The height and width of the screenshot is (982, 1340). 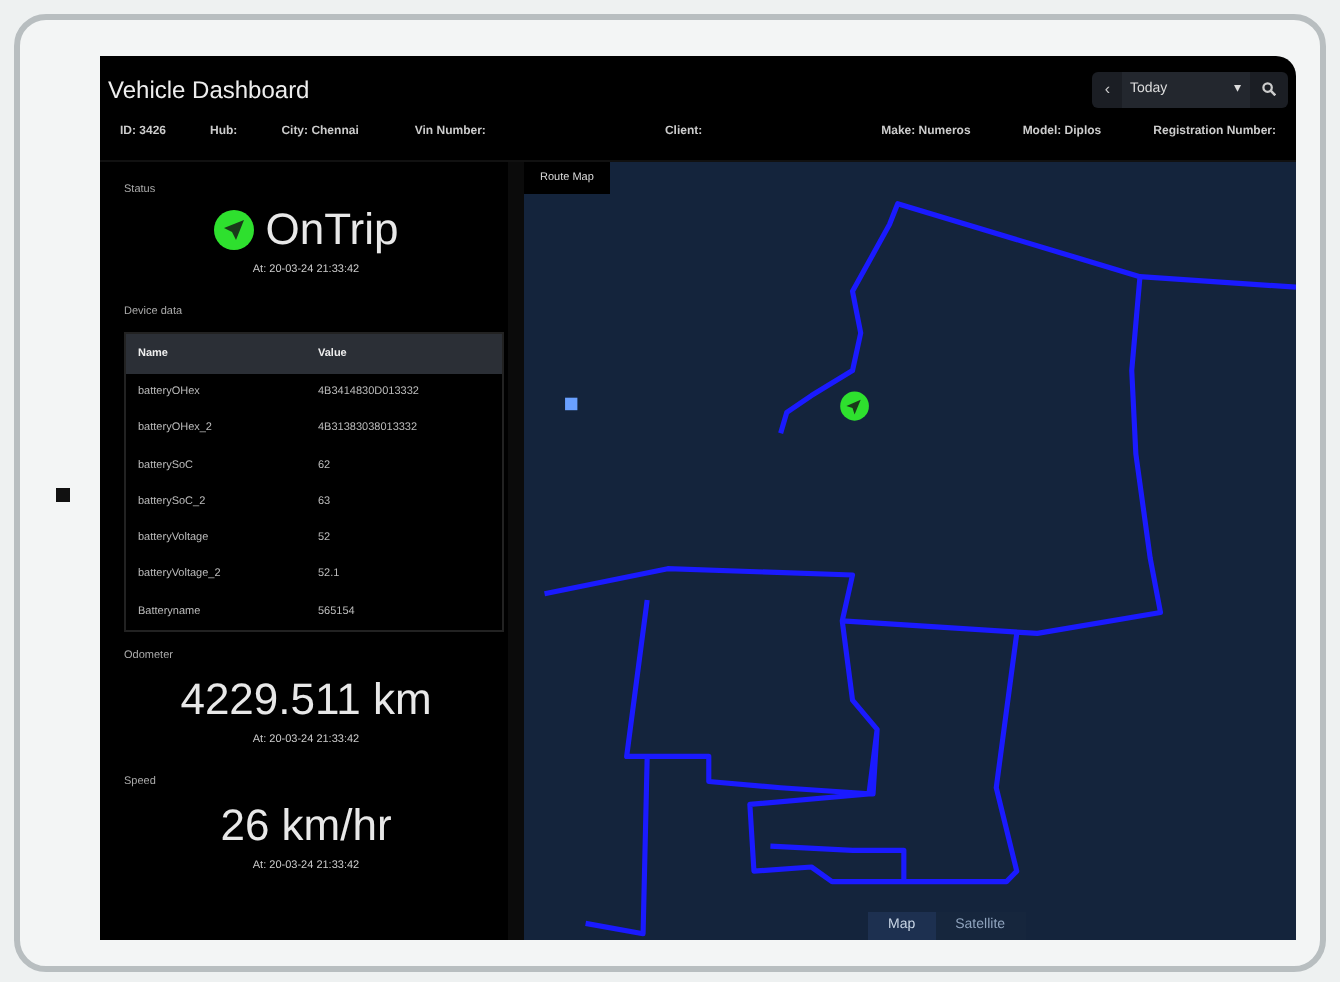 I want to click on bullet-icon, so click(x=63, y=495).